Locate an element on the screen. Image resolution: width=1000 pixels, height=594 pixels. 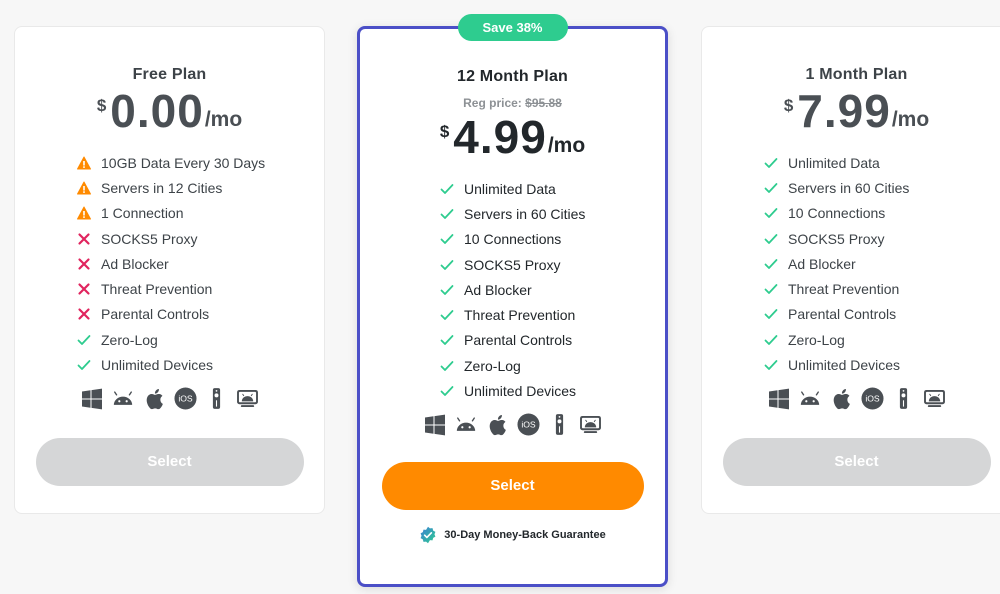
select-free-plan-button: Select is located at coordinates (169, 461).